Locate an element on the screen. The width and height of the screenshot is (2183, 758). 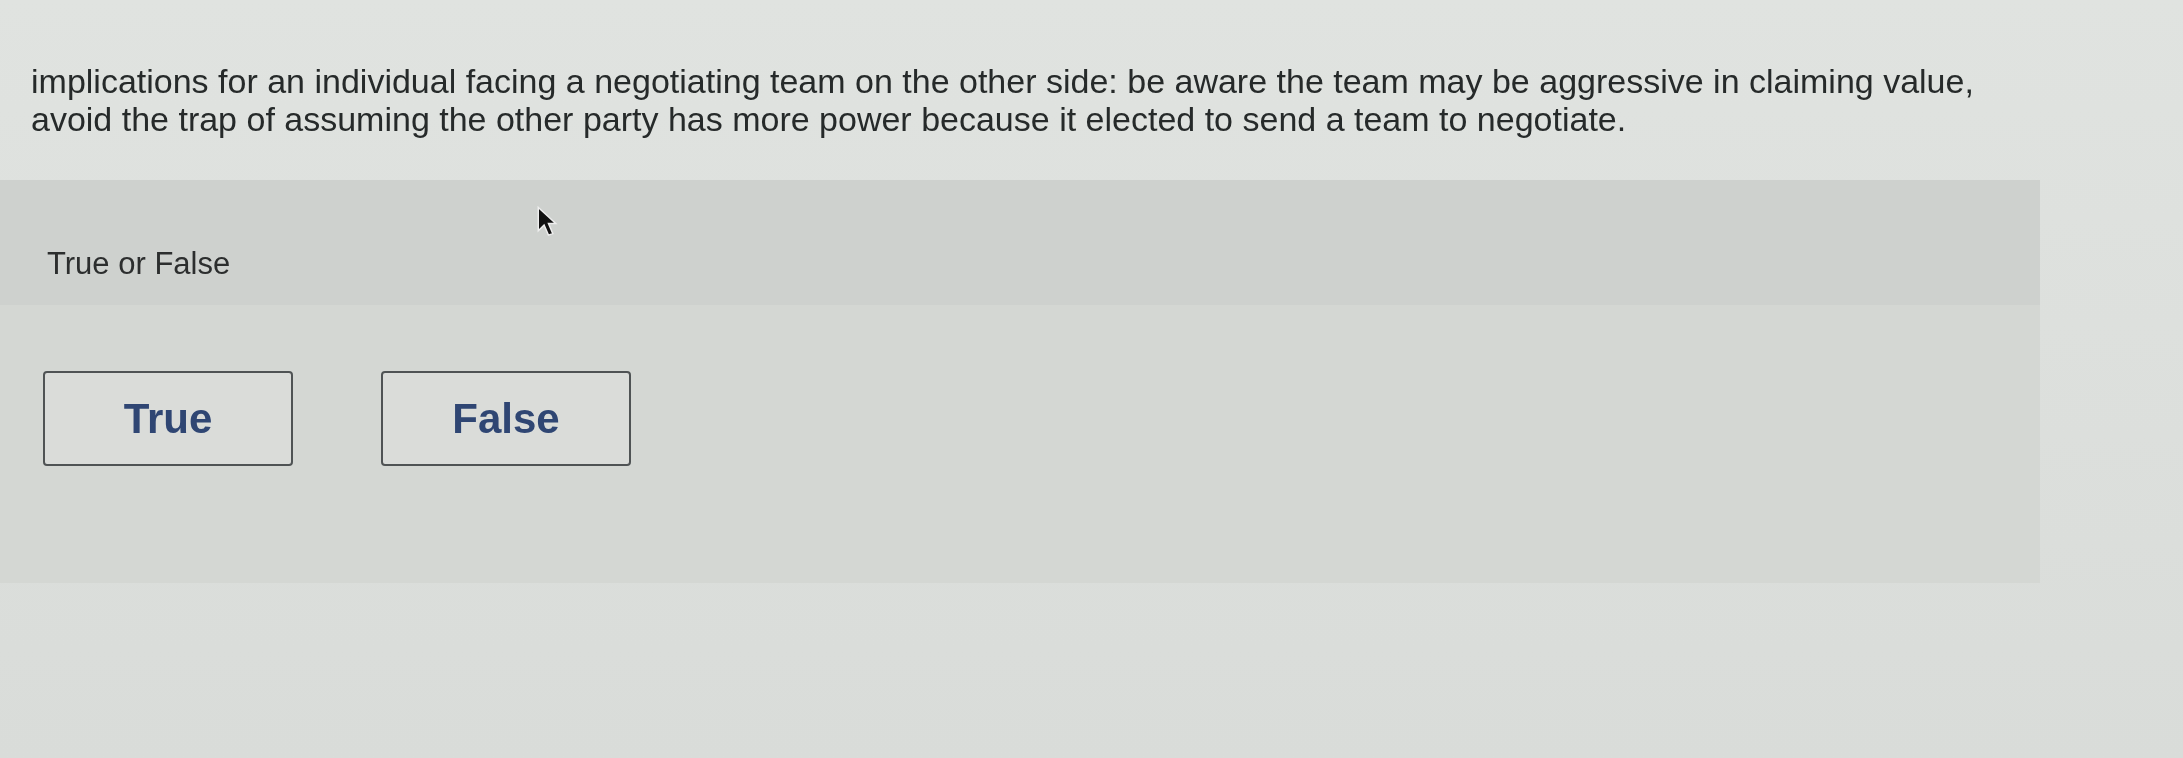
mouse-pointer-icon is located at coordinates (547, 222).